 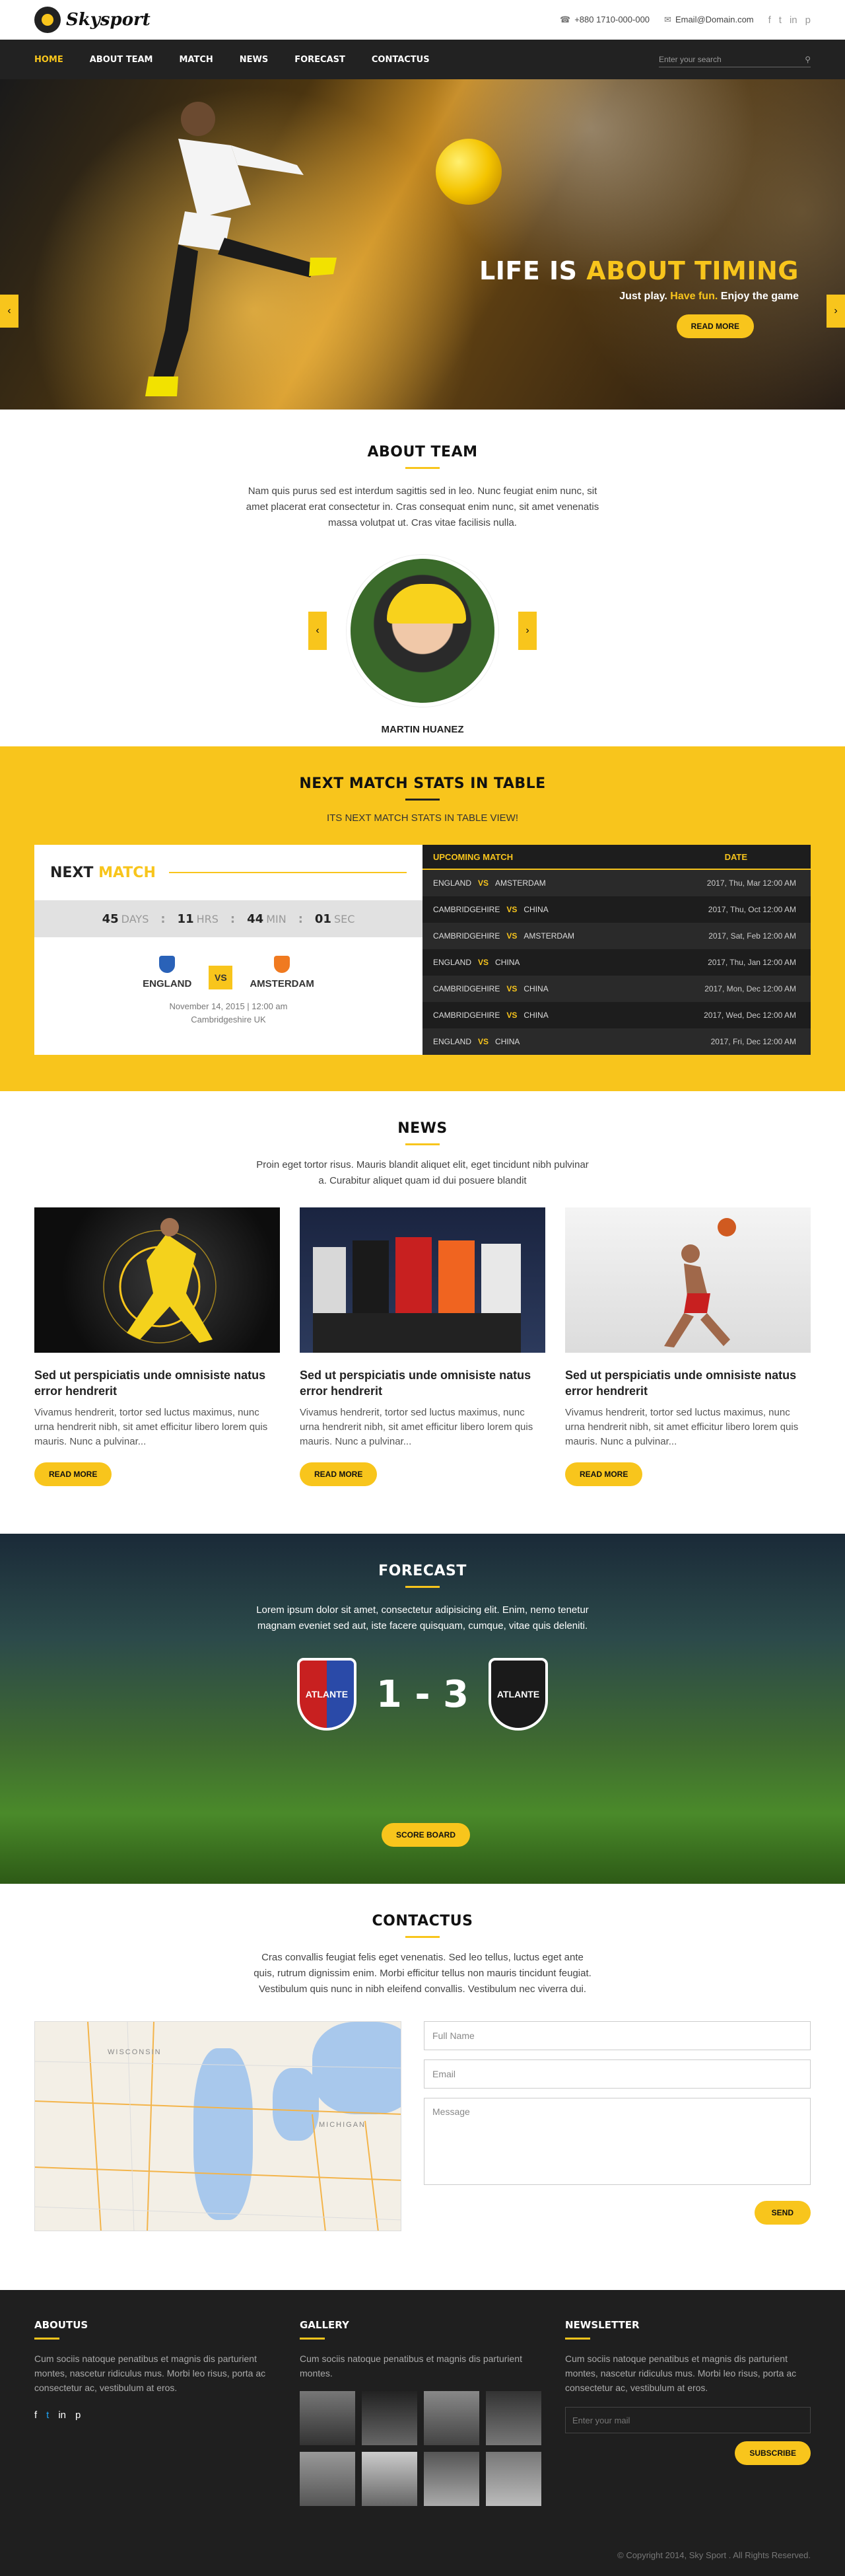 I want to click on coach-prev-arrow: ‹, so click(x=317, y=631).